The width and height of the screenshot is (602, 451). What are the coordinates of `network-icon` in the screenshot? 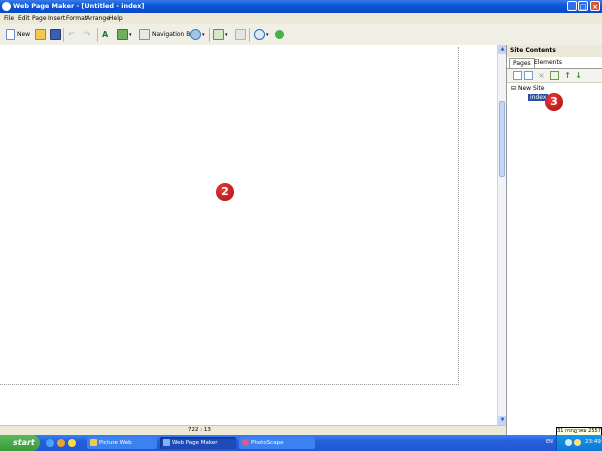 It's located at (577, 442).